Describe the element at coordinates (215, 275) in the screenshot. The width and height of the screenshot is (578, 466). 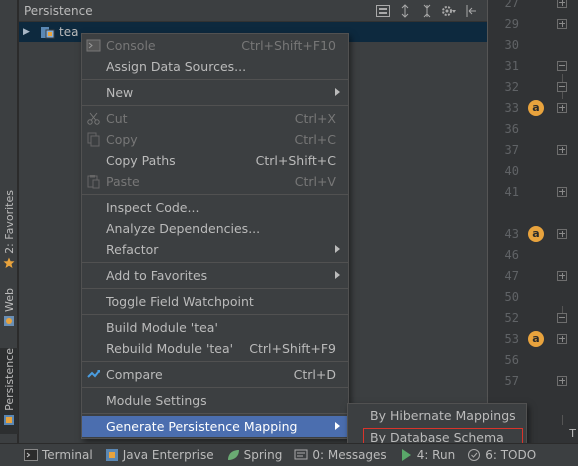
I see `menu-item-add-to-favorites: Add to Favorites` at that location.